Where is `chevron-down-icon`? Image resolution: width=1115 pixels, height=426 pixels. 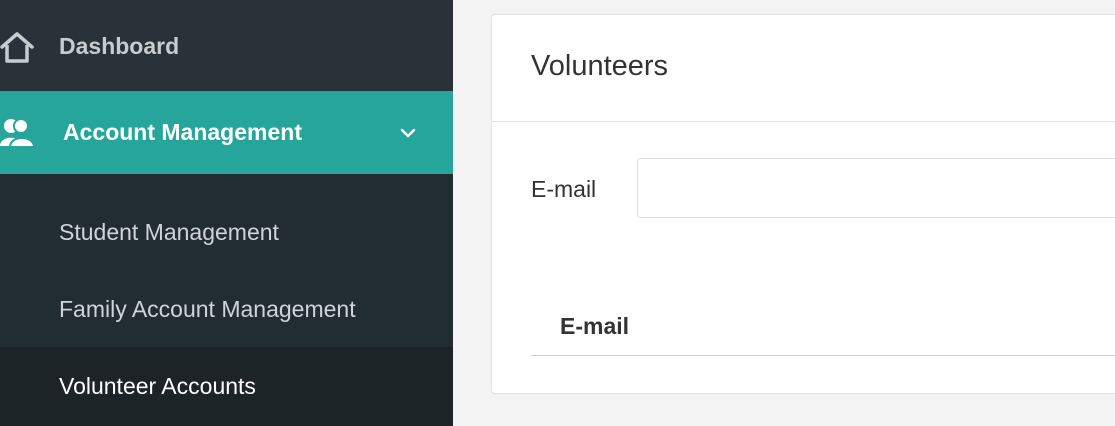
chevron-down-icon is located at coordinates (408, 133).